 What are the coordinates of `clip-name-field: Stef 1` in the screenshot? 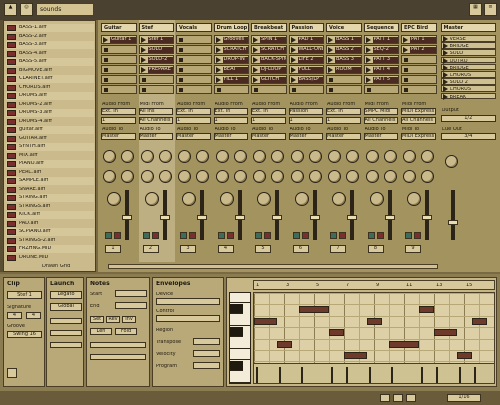 It's located at (24, 295).